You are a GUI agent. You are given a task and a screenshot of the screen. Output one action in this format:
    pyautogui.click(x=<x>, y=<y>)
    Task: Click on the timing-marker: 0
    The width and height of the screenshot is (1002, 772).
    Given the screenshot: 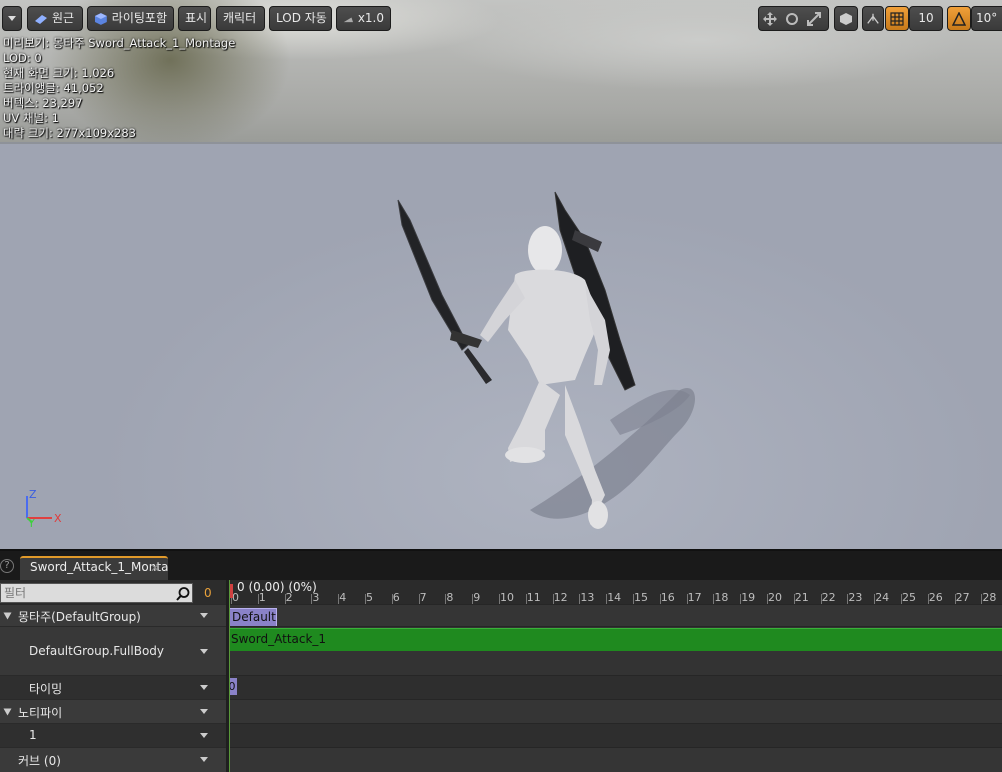 What is the action you would take?
    pyautogui.click(x=233, y=686)
    